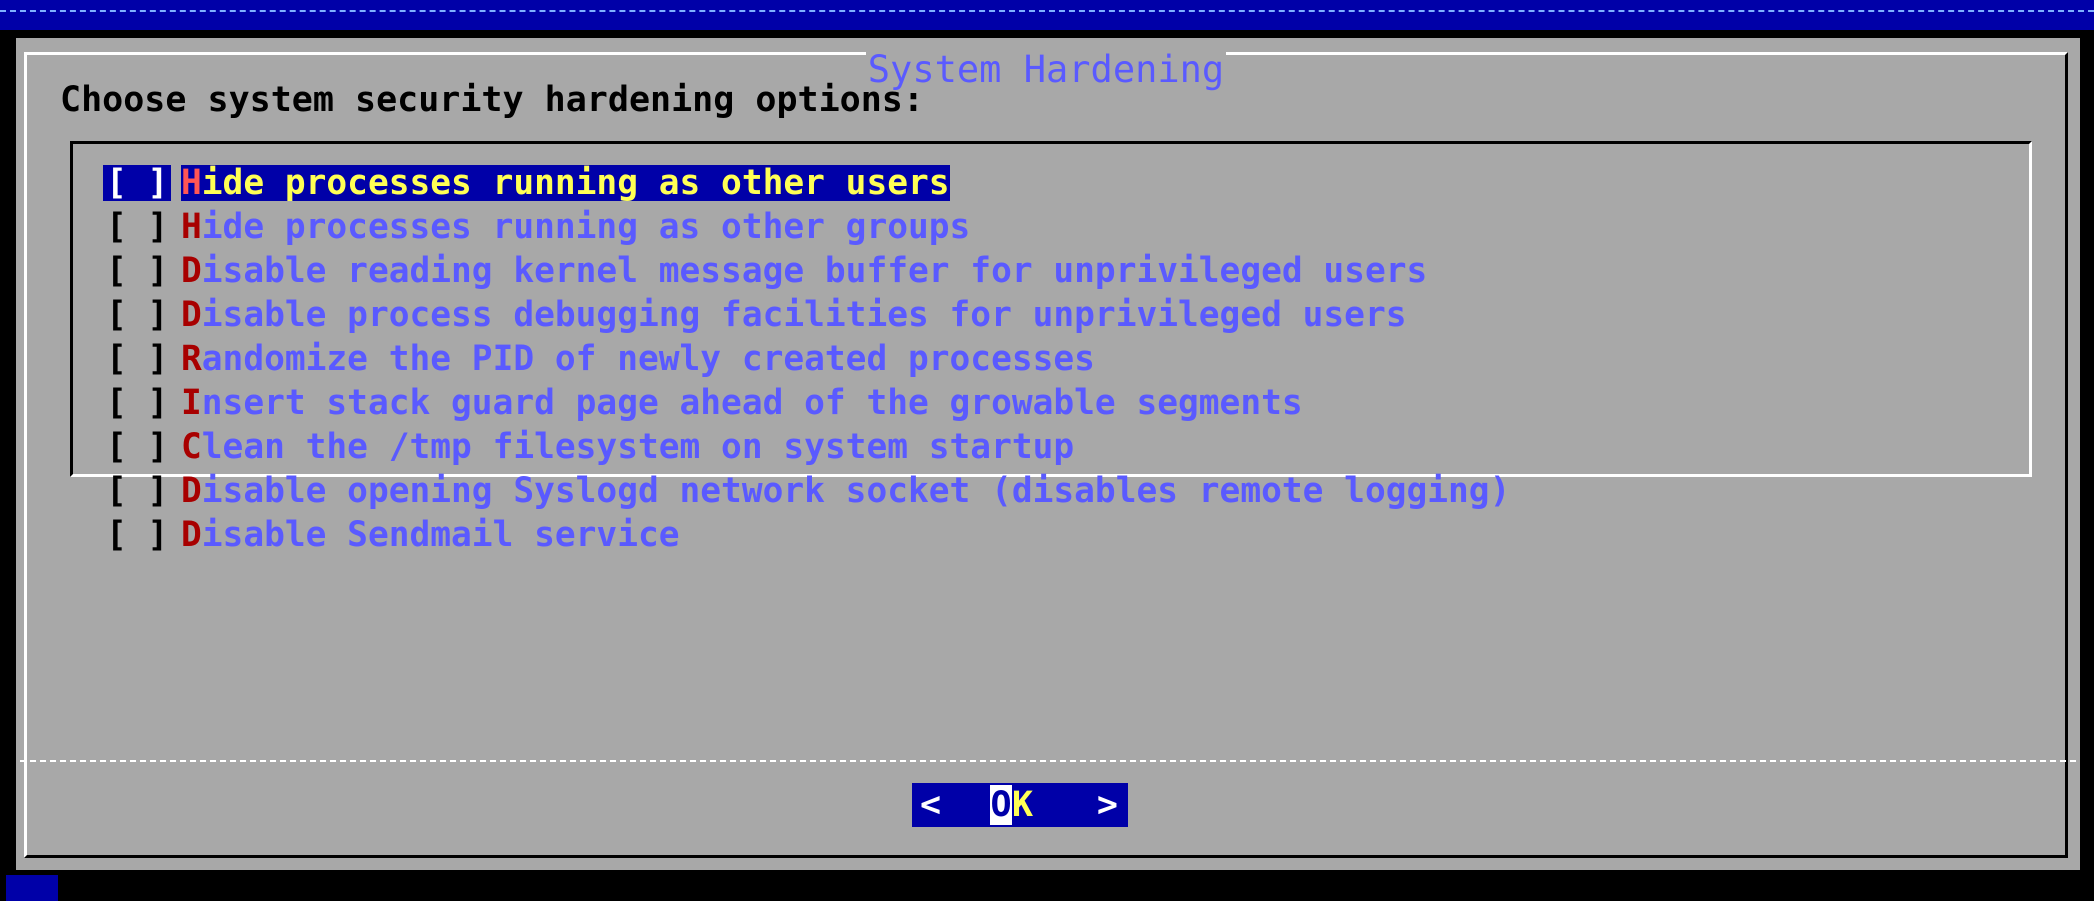 This screenshot has width=2094, height=901. Describe the element at coordinates (1047, 15) in the screenshot. I see `backtitle-bar` at that location.